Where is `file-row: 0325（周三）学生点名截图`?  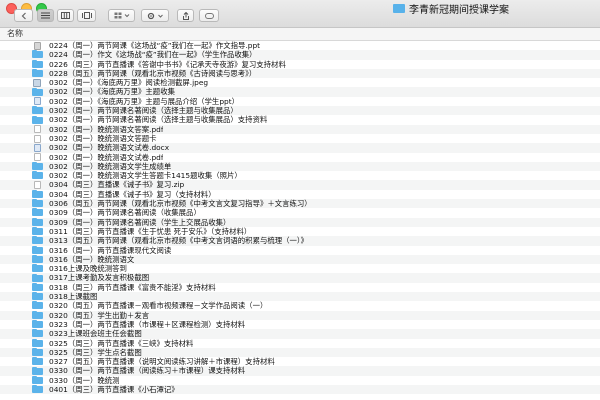 file-row: 0325（周三）学生点名截图 is located at coordinates (300, 352).